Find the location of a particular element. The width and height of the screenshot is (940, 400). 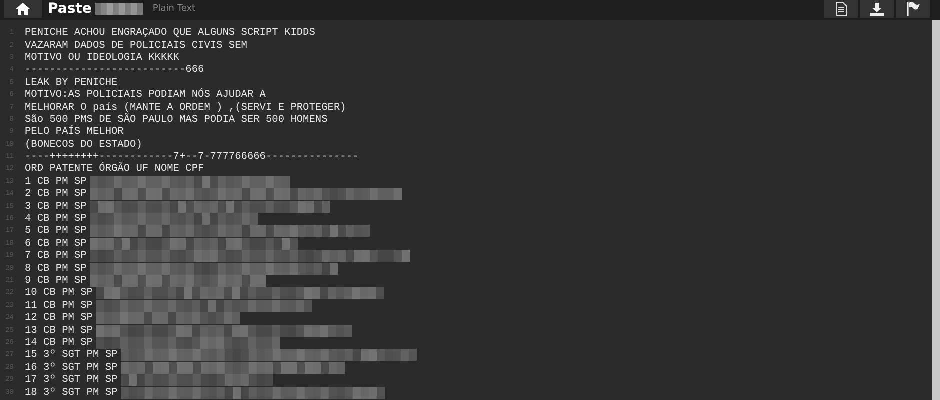

code-line: São 500 PMS DE SÃO PAULO MAS PODIA SER 500 HOMENS is located at coordinates (176, 120).